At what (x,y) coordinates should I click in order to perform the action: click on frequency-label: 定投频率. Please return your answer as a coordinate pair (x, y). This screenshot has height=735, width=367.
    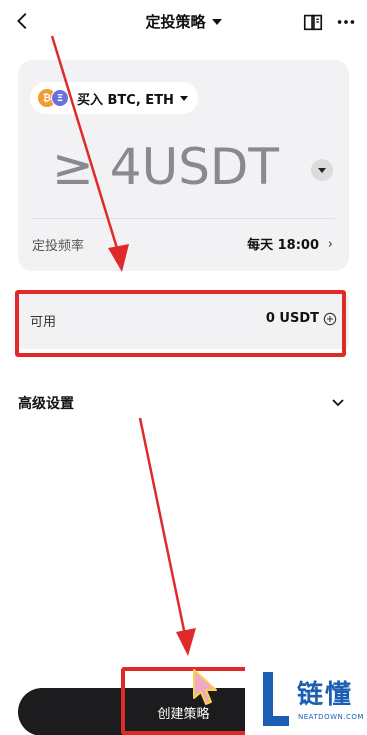
    Looking at the image, I should click on (58, 246).